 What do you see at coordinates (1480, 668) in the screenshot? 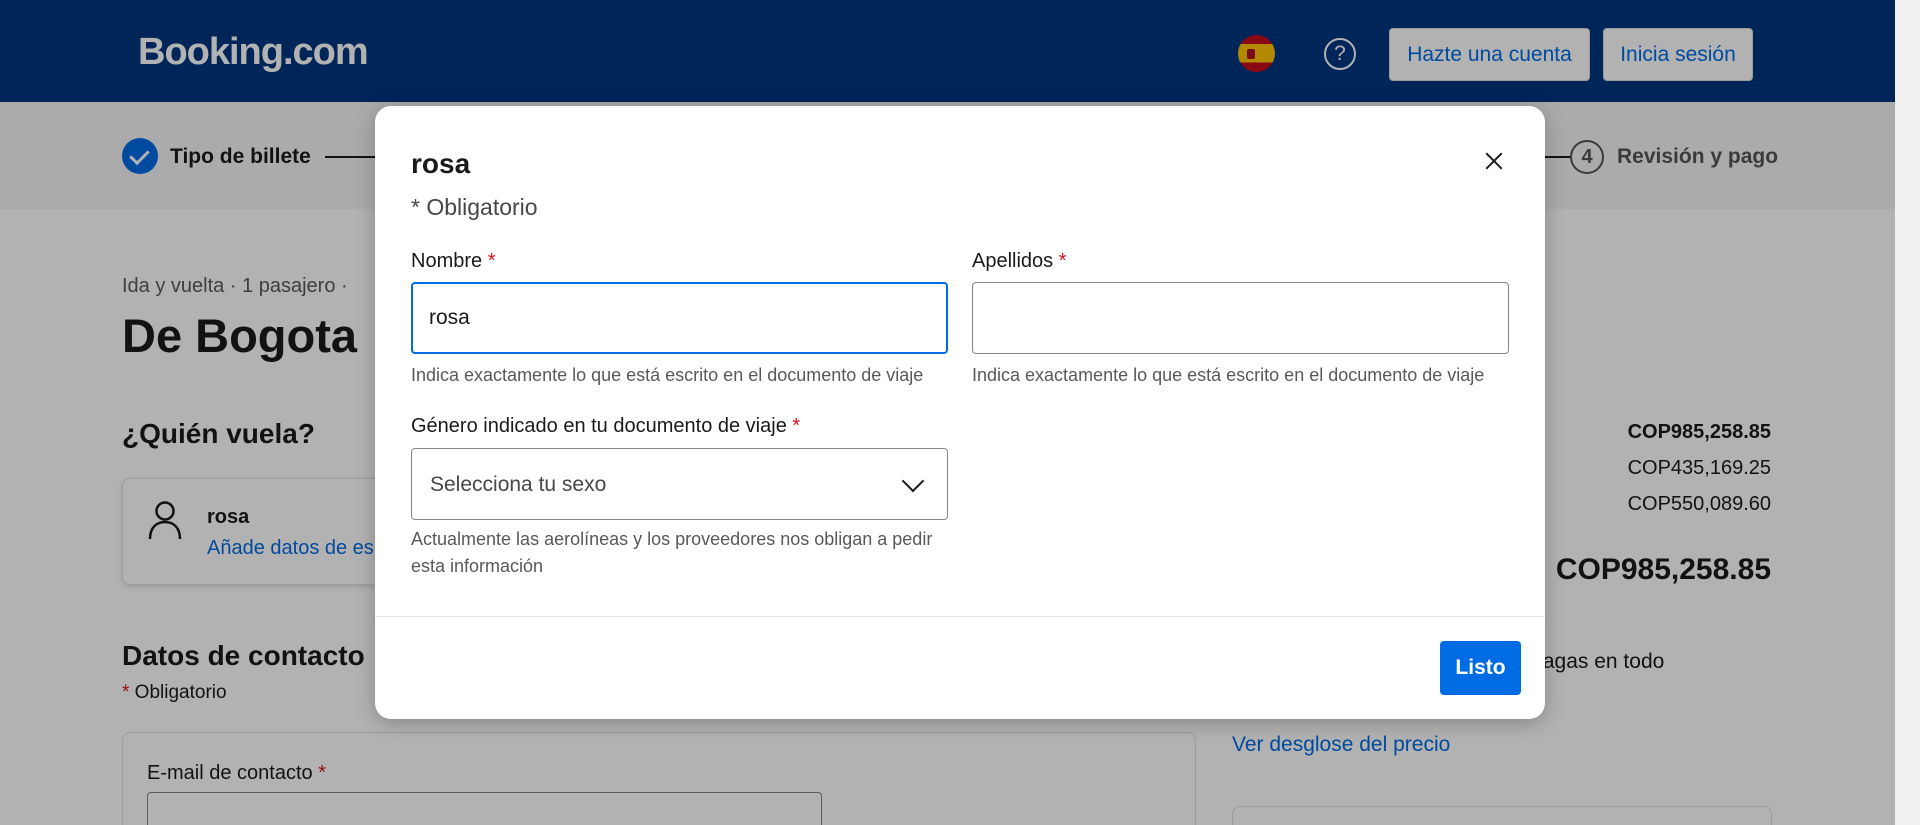
I see `done-button: Listo` at bounding box center [1480, 668].